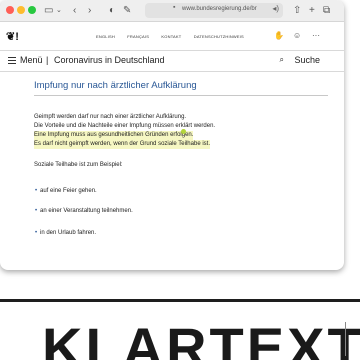 Image resolution: width=360 pixels, height=360 pixels. I want to click on zoom-window-button, so click(32, 10).